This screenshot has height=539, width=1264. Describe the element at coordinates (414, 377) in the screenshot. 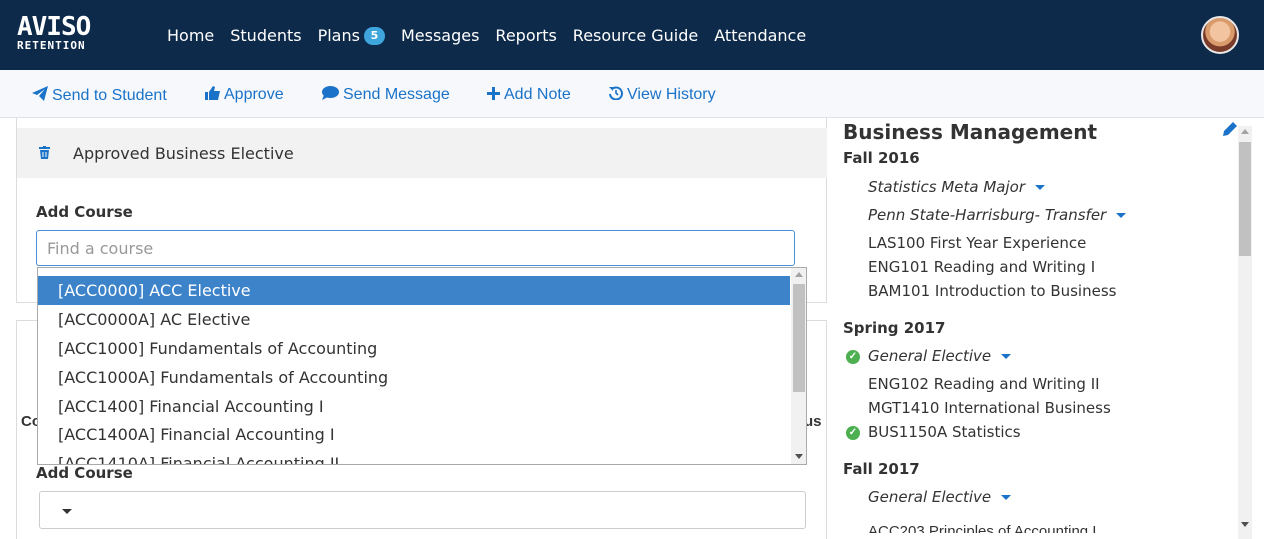

I see `dropdown-option: [ACC1000A] Fundamentals of Accounting` at that location.